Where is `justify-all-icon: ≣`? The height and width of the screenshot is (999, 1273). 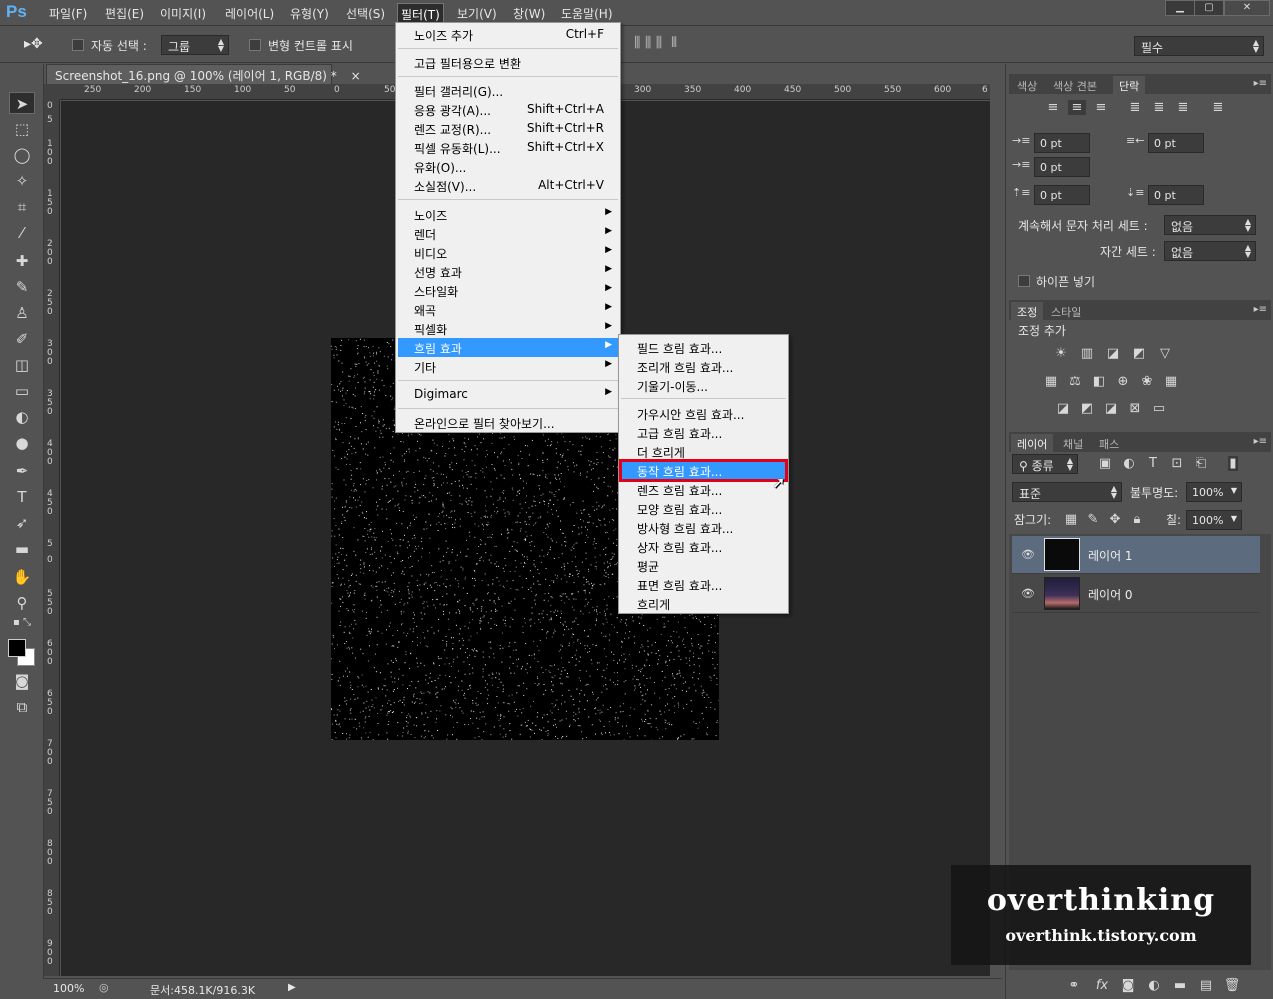
justify-all-icon: ≣ is located at coordinates (1218, 107).